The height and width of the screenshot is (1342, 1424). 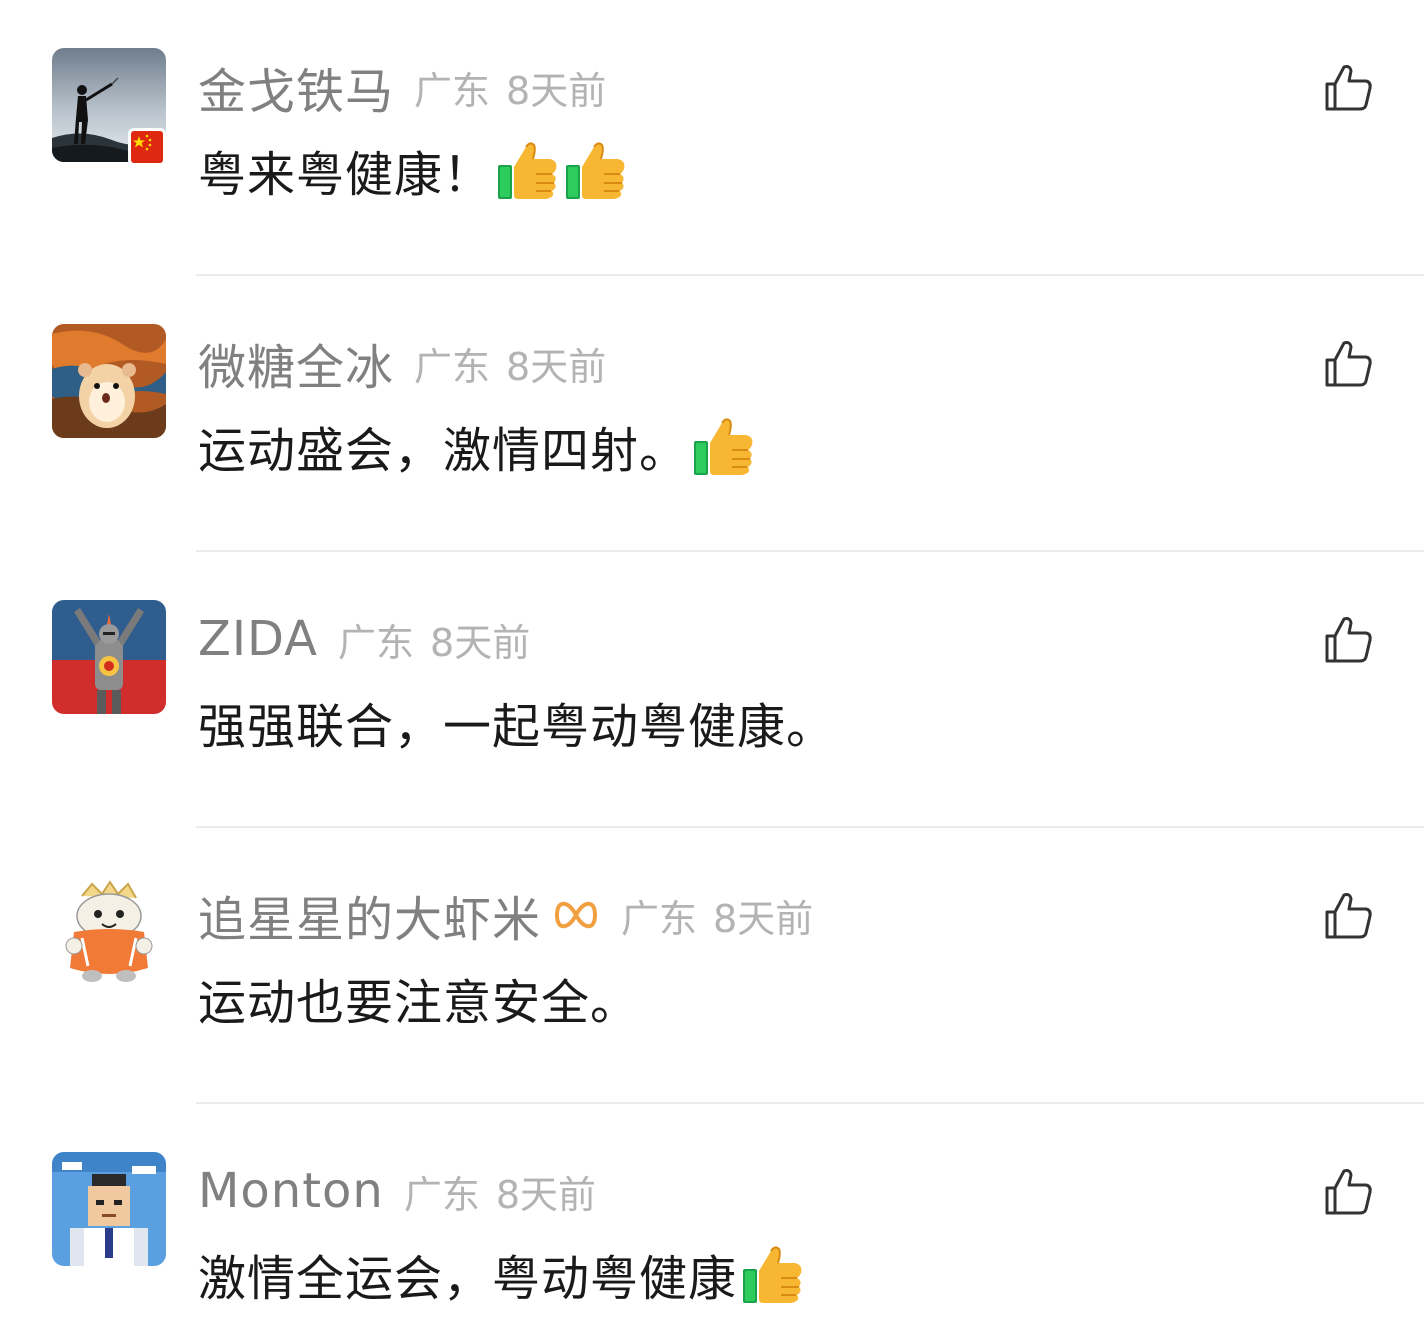 I want to click on comment-text: 激情全运会，粤动粤健康, so click(x=501, y=1274).